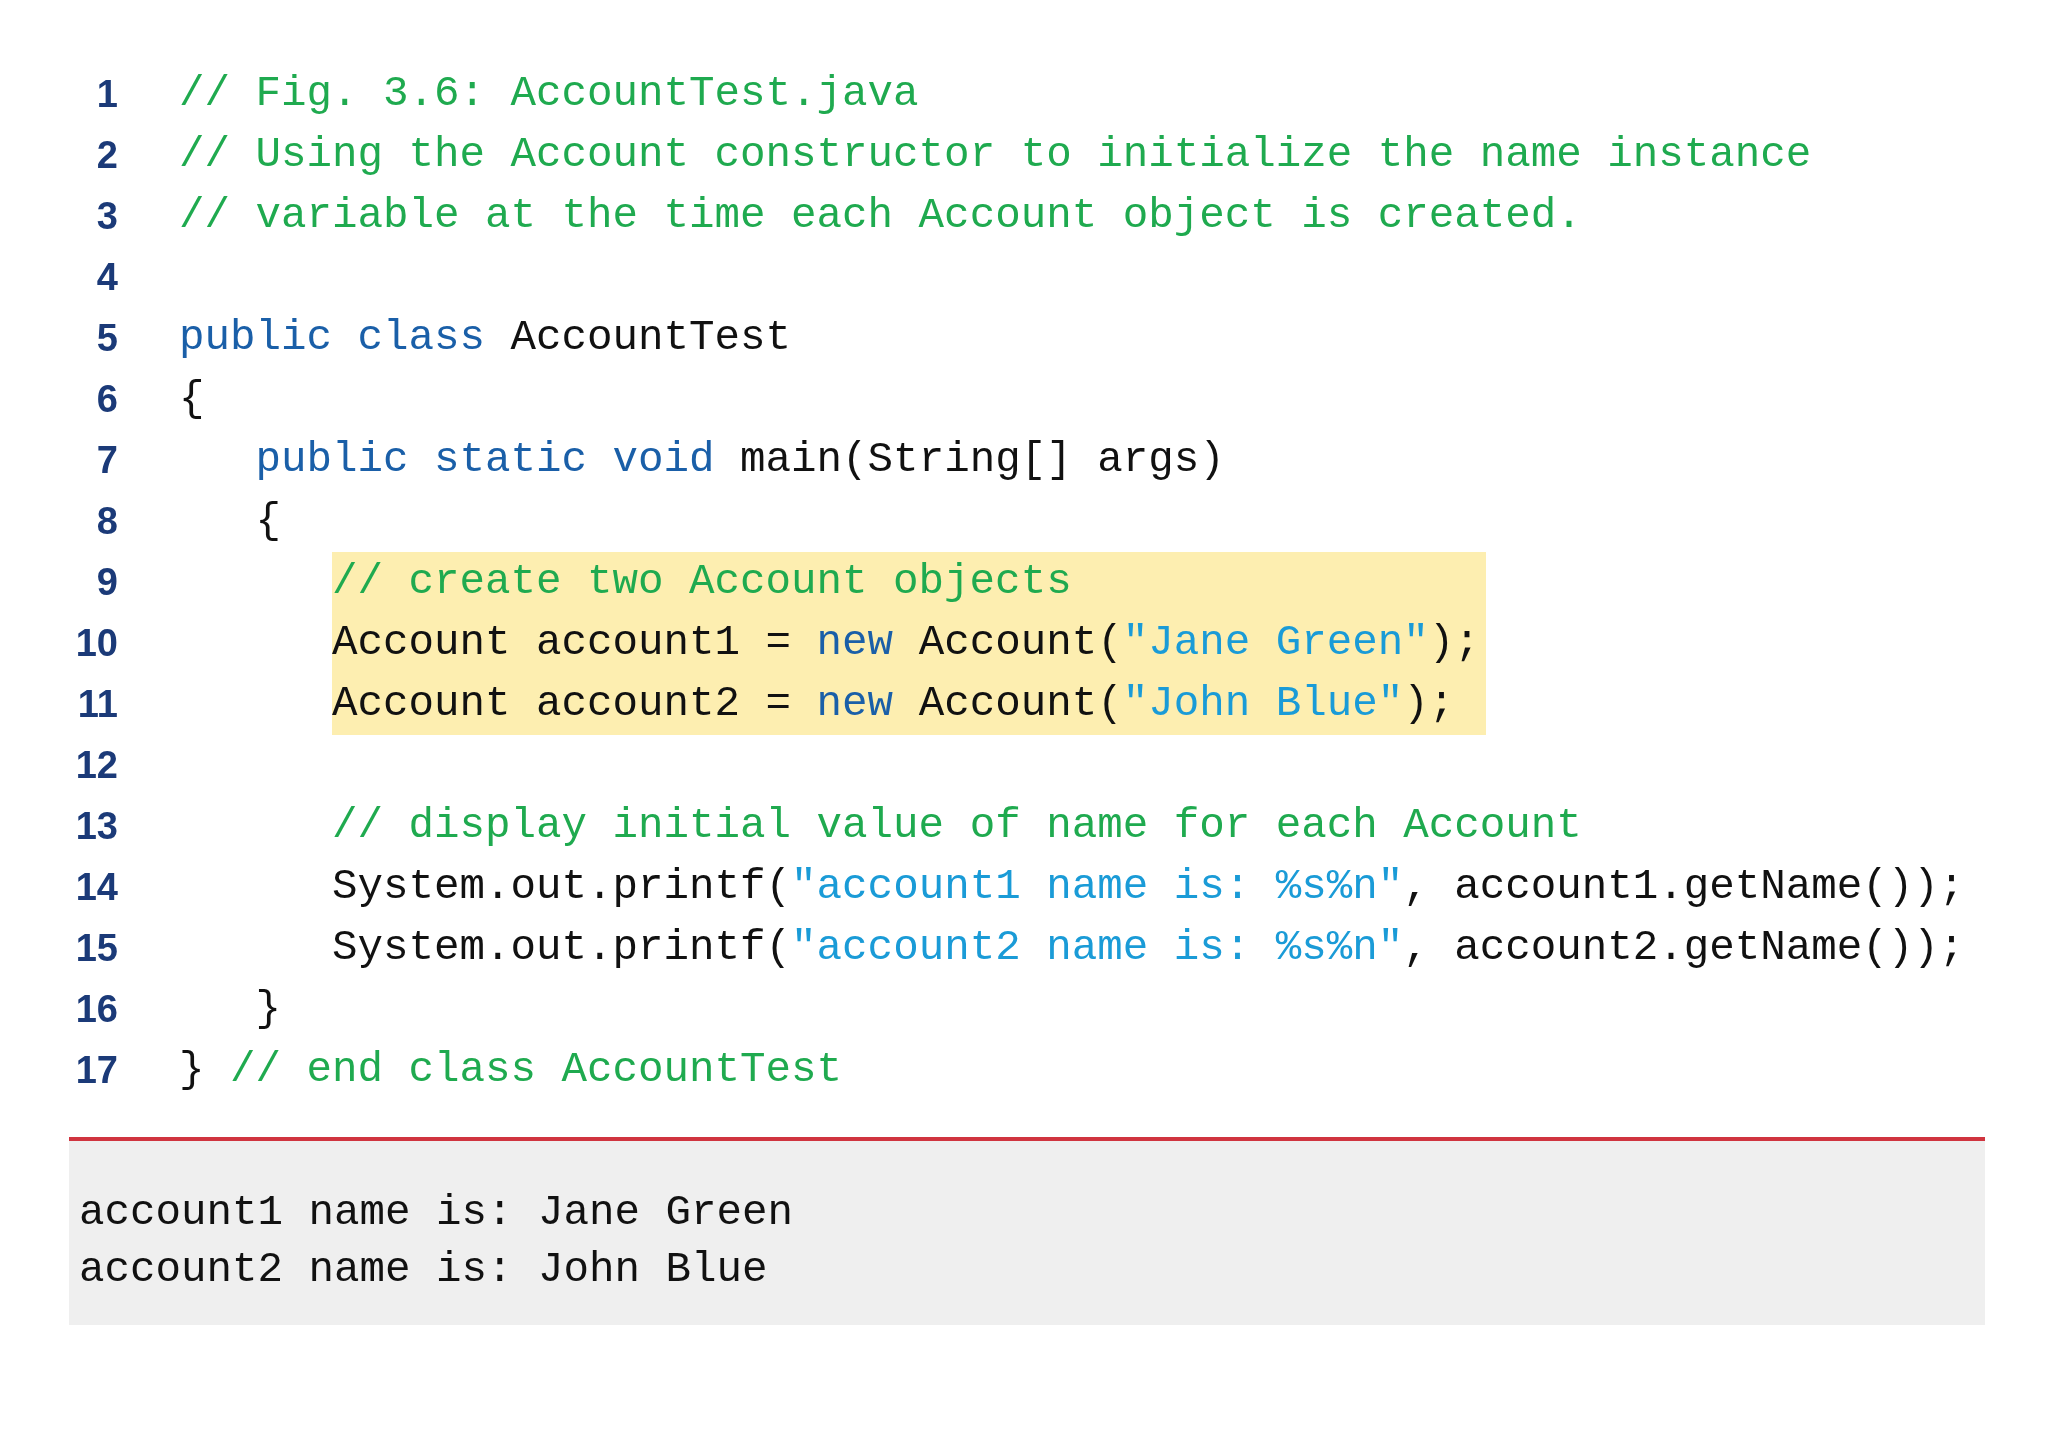 Image resolution: width=2048 pixels, height=1448 pixels. What do you see at coordinates (107, 155) in the screenshot?
I see `line-number: 2` at bounding box center [107, 155].